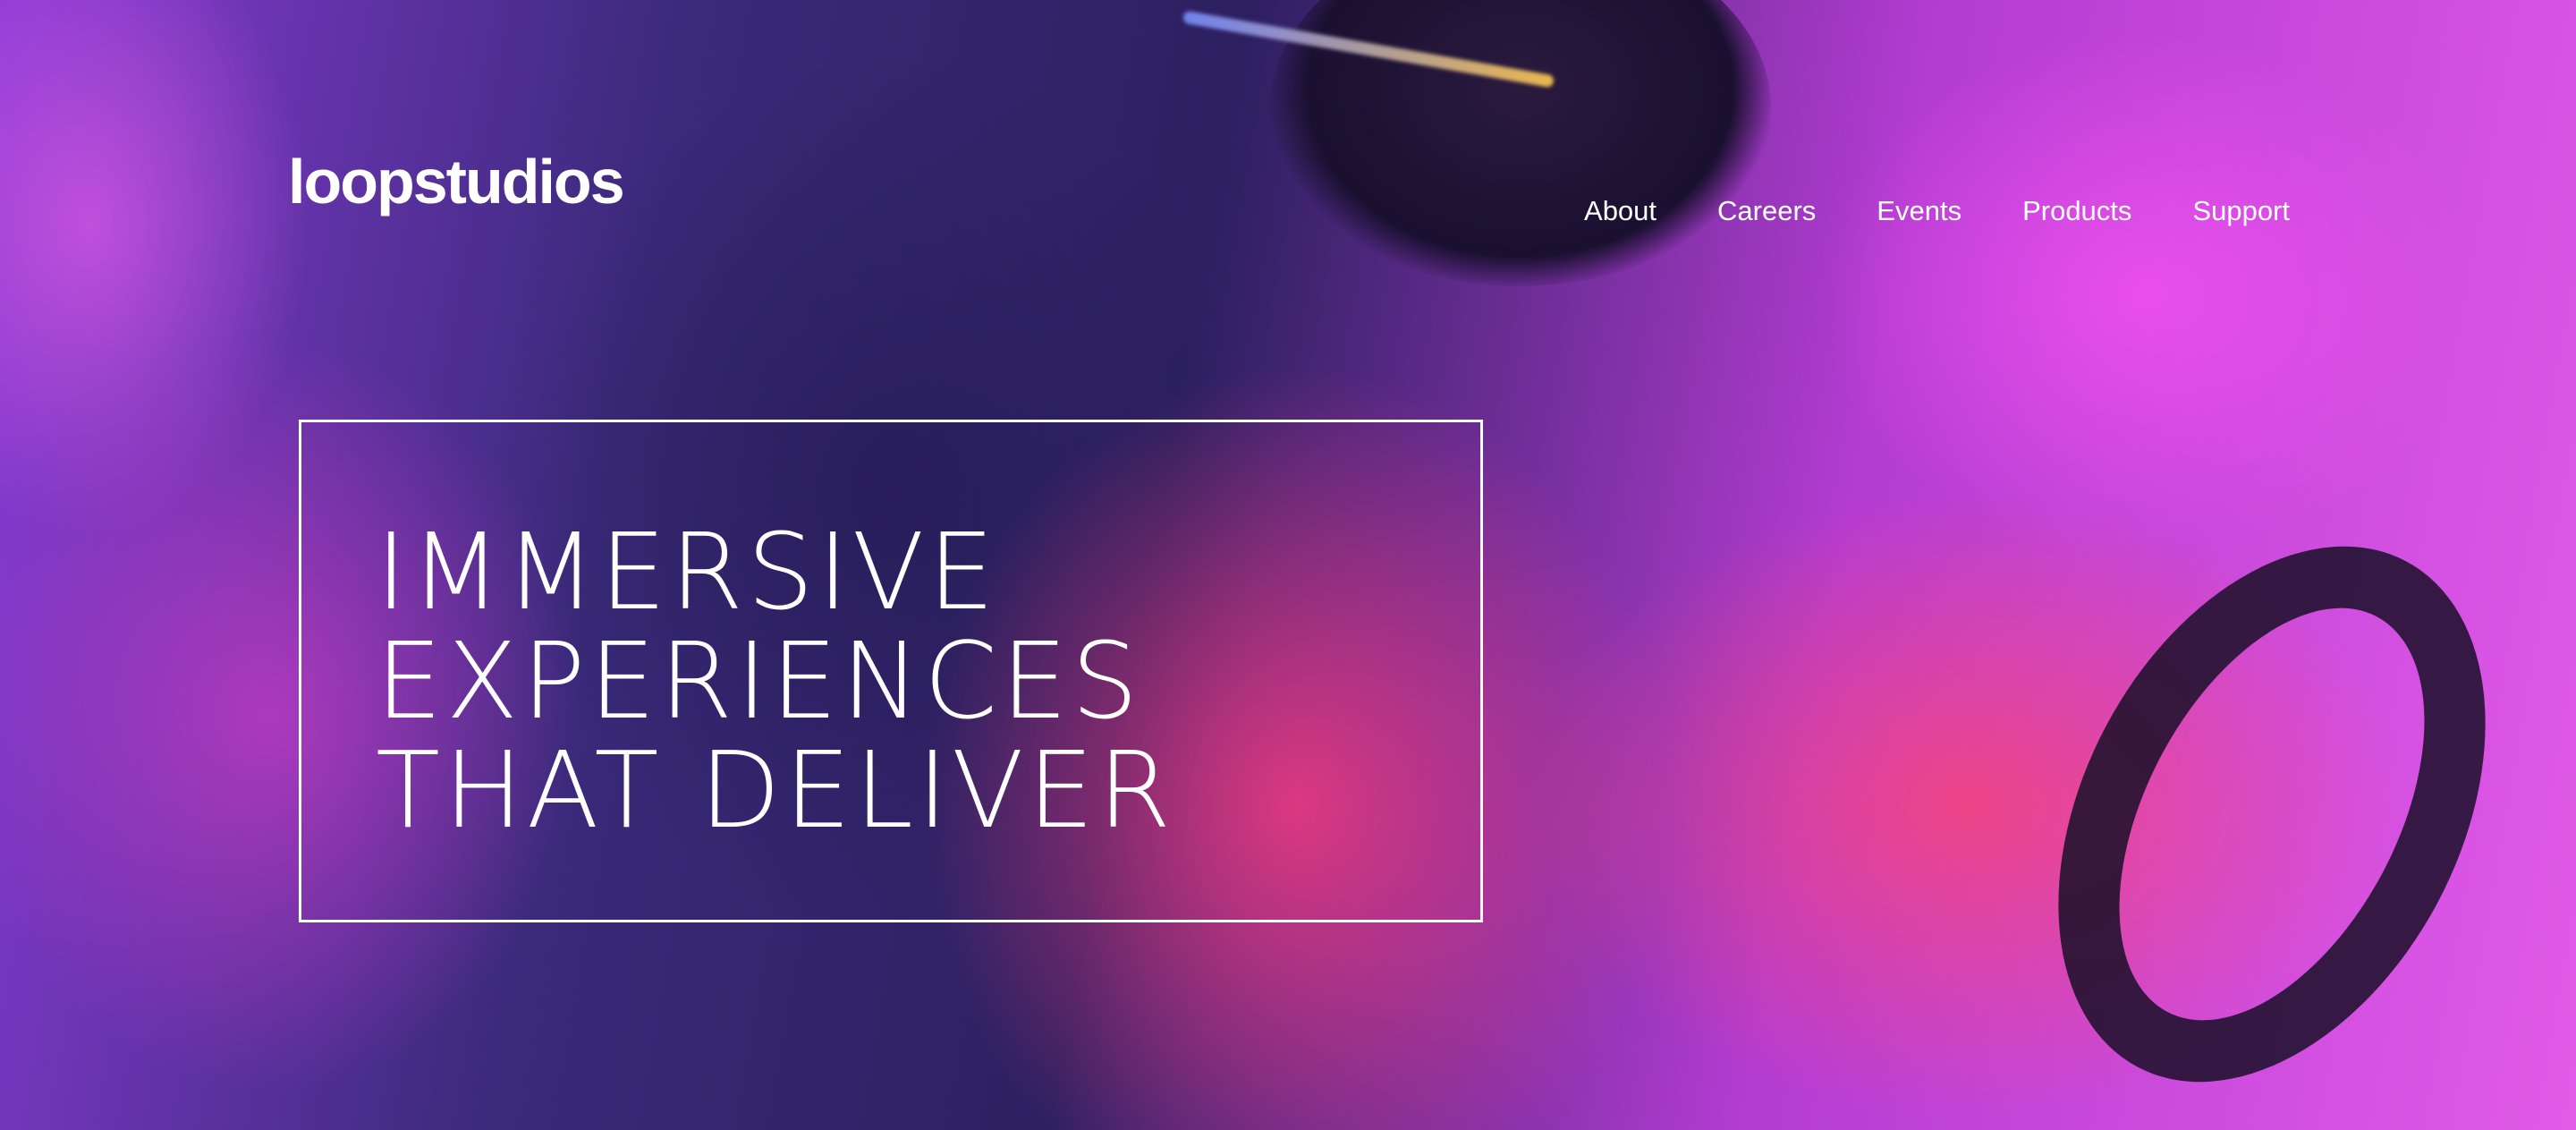 This screenshot has height=1130, width=2576. What do you see at coordinates (775, 790) in the screenshot?
I see `hero-headline-line-3: THAT DELIVER` at bounding box center [775, 790].